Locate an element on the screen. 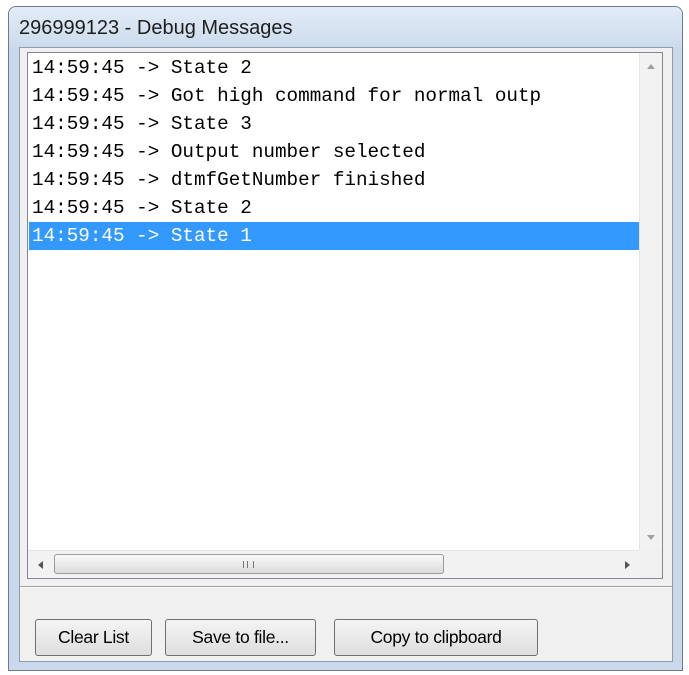  title-bar: 296999123 - Debug Messages is located at coordinates (345, 27).